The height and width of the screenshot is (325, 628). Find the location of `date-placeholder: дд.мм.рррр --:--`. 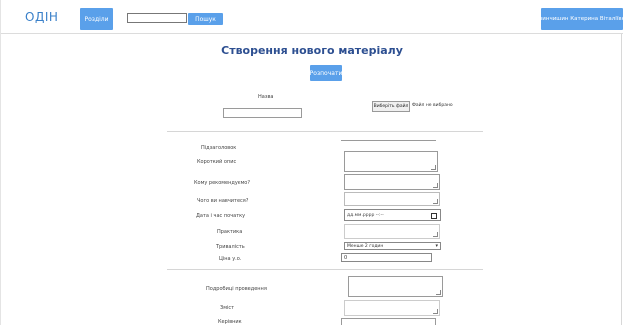

date-placeholder: дд.мм.рррр --:-- is located at coordinates (365, 215).